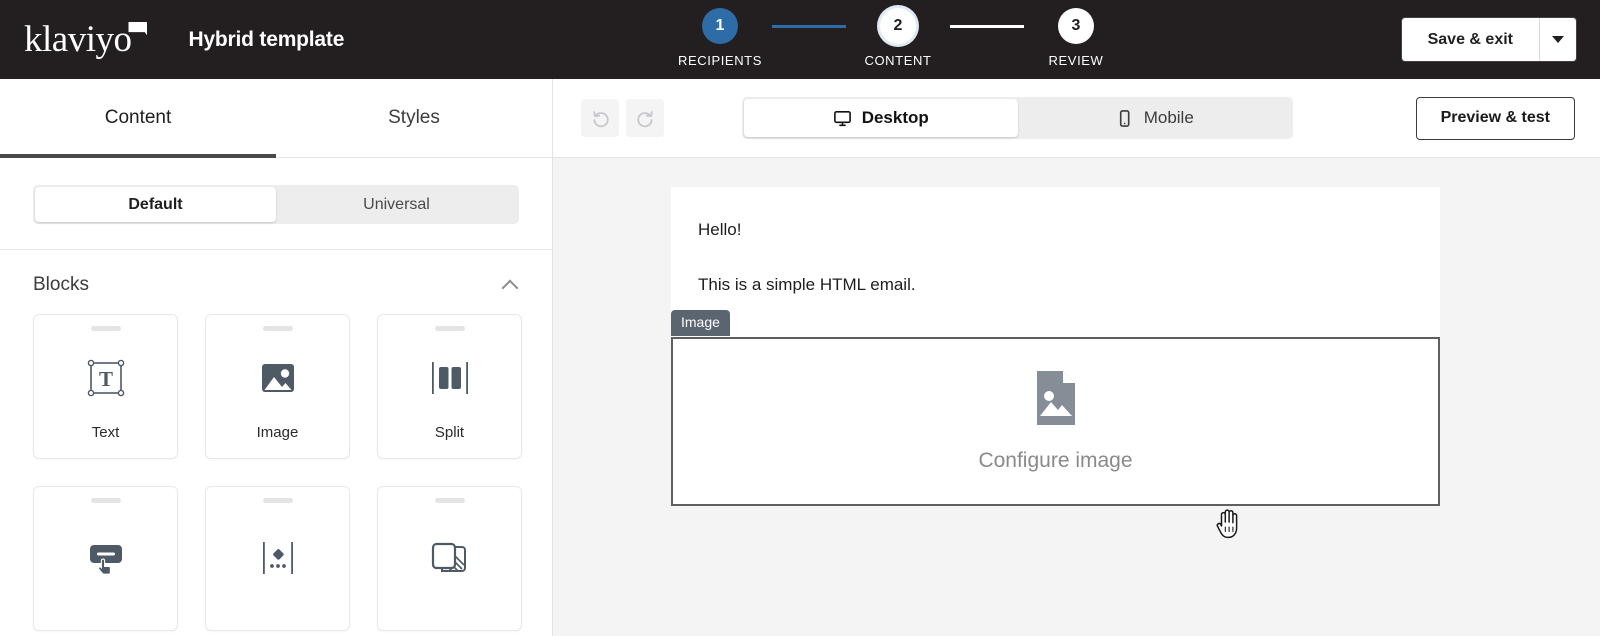 The width and height of the screenshot is (1600, 636). I want to click on step-review: 3 REVIEW, so click(1076, 38).